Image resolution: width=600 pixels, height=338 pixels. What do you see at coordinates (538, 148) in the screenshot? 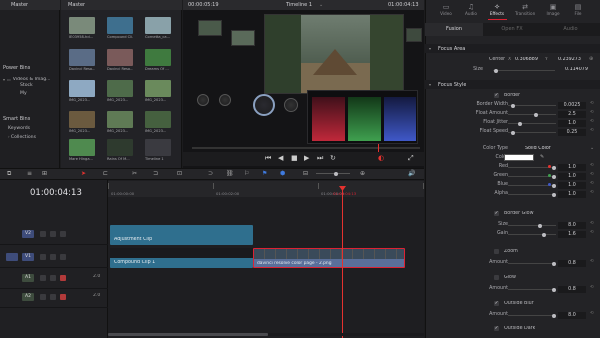
I see `color-type-dropdown: Solid Color` at bounding box center [538, 148].